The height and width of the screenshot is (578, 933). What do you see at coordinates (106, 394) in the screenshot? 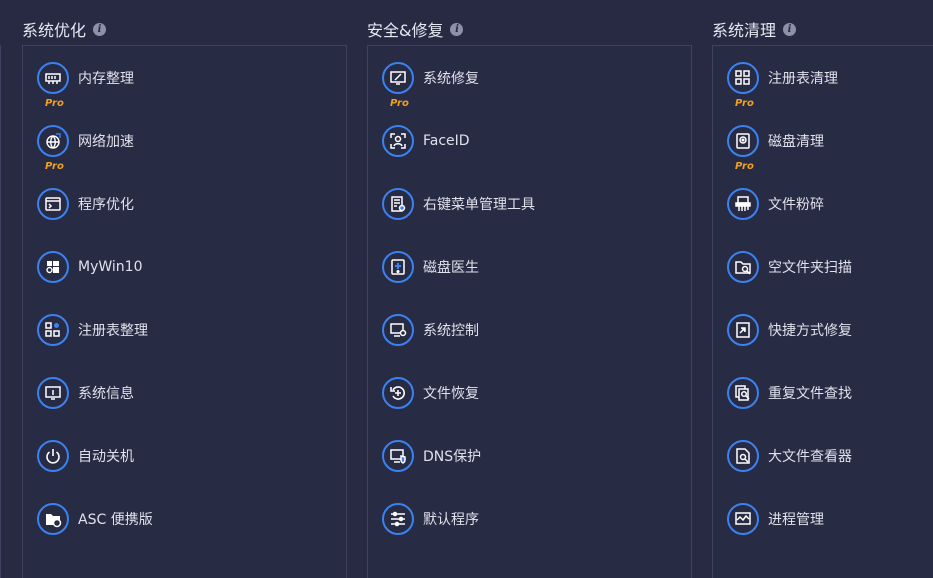
I see `tool-label: 系统信息` at bounding box center [106, 394].